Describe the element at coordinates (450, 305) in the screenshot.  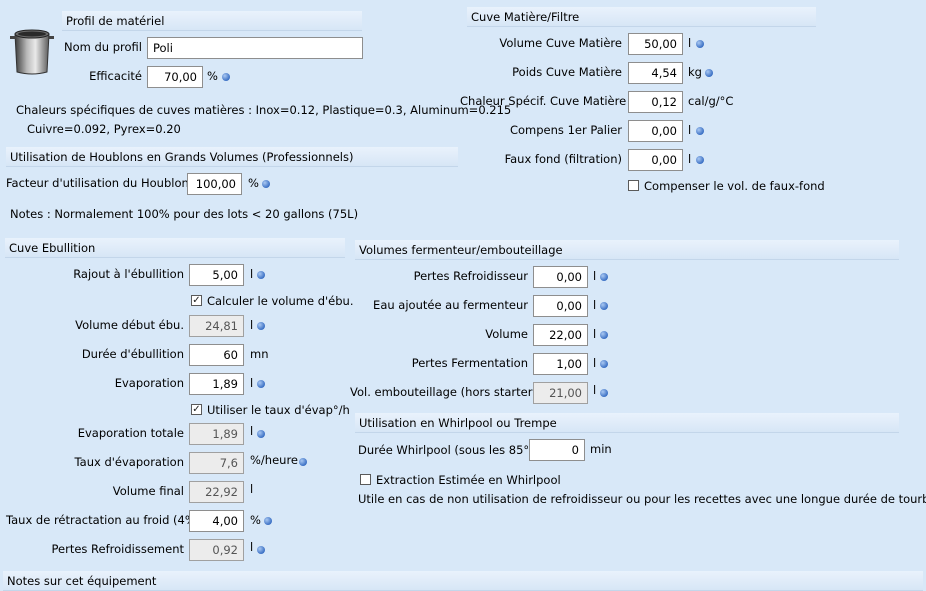
I see `fermenter-water-label: Eau ajoutée au fermenteur` at that location.